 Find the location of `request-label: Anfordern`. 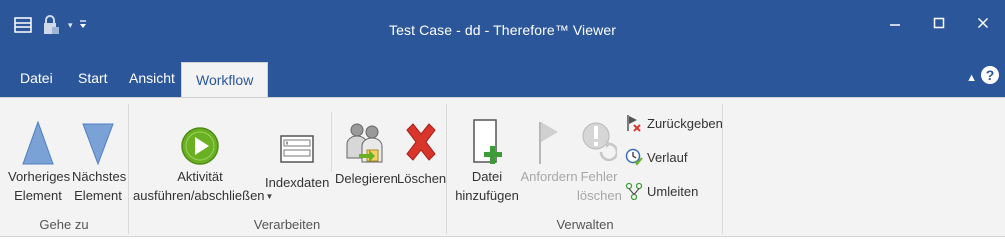

request-label: Anfordern is located at coordinates (549, 176).